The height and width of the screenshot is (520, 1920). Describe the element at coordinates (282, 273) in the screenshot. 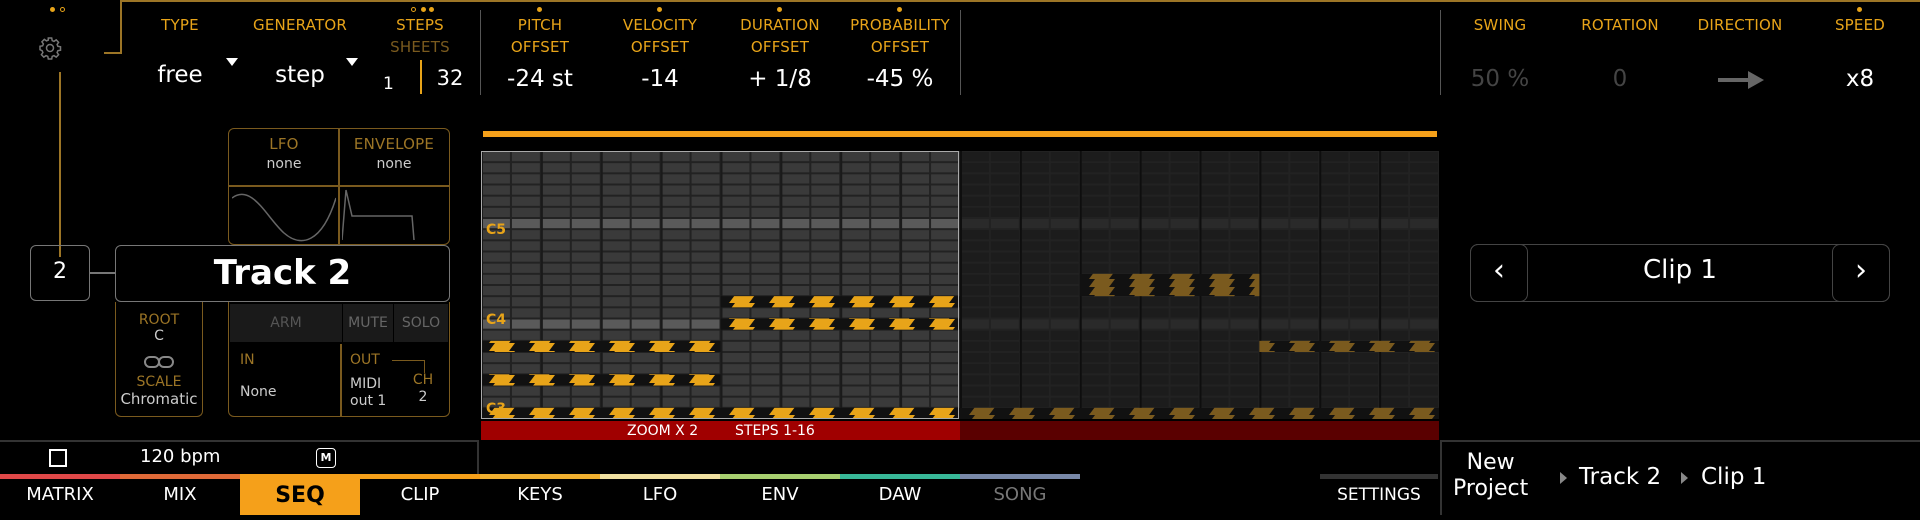

I see `track-name-box: Track 2` at that location.